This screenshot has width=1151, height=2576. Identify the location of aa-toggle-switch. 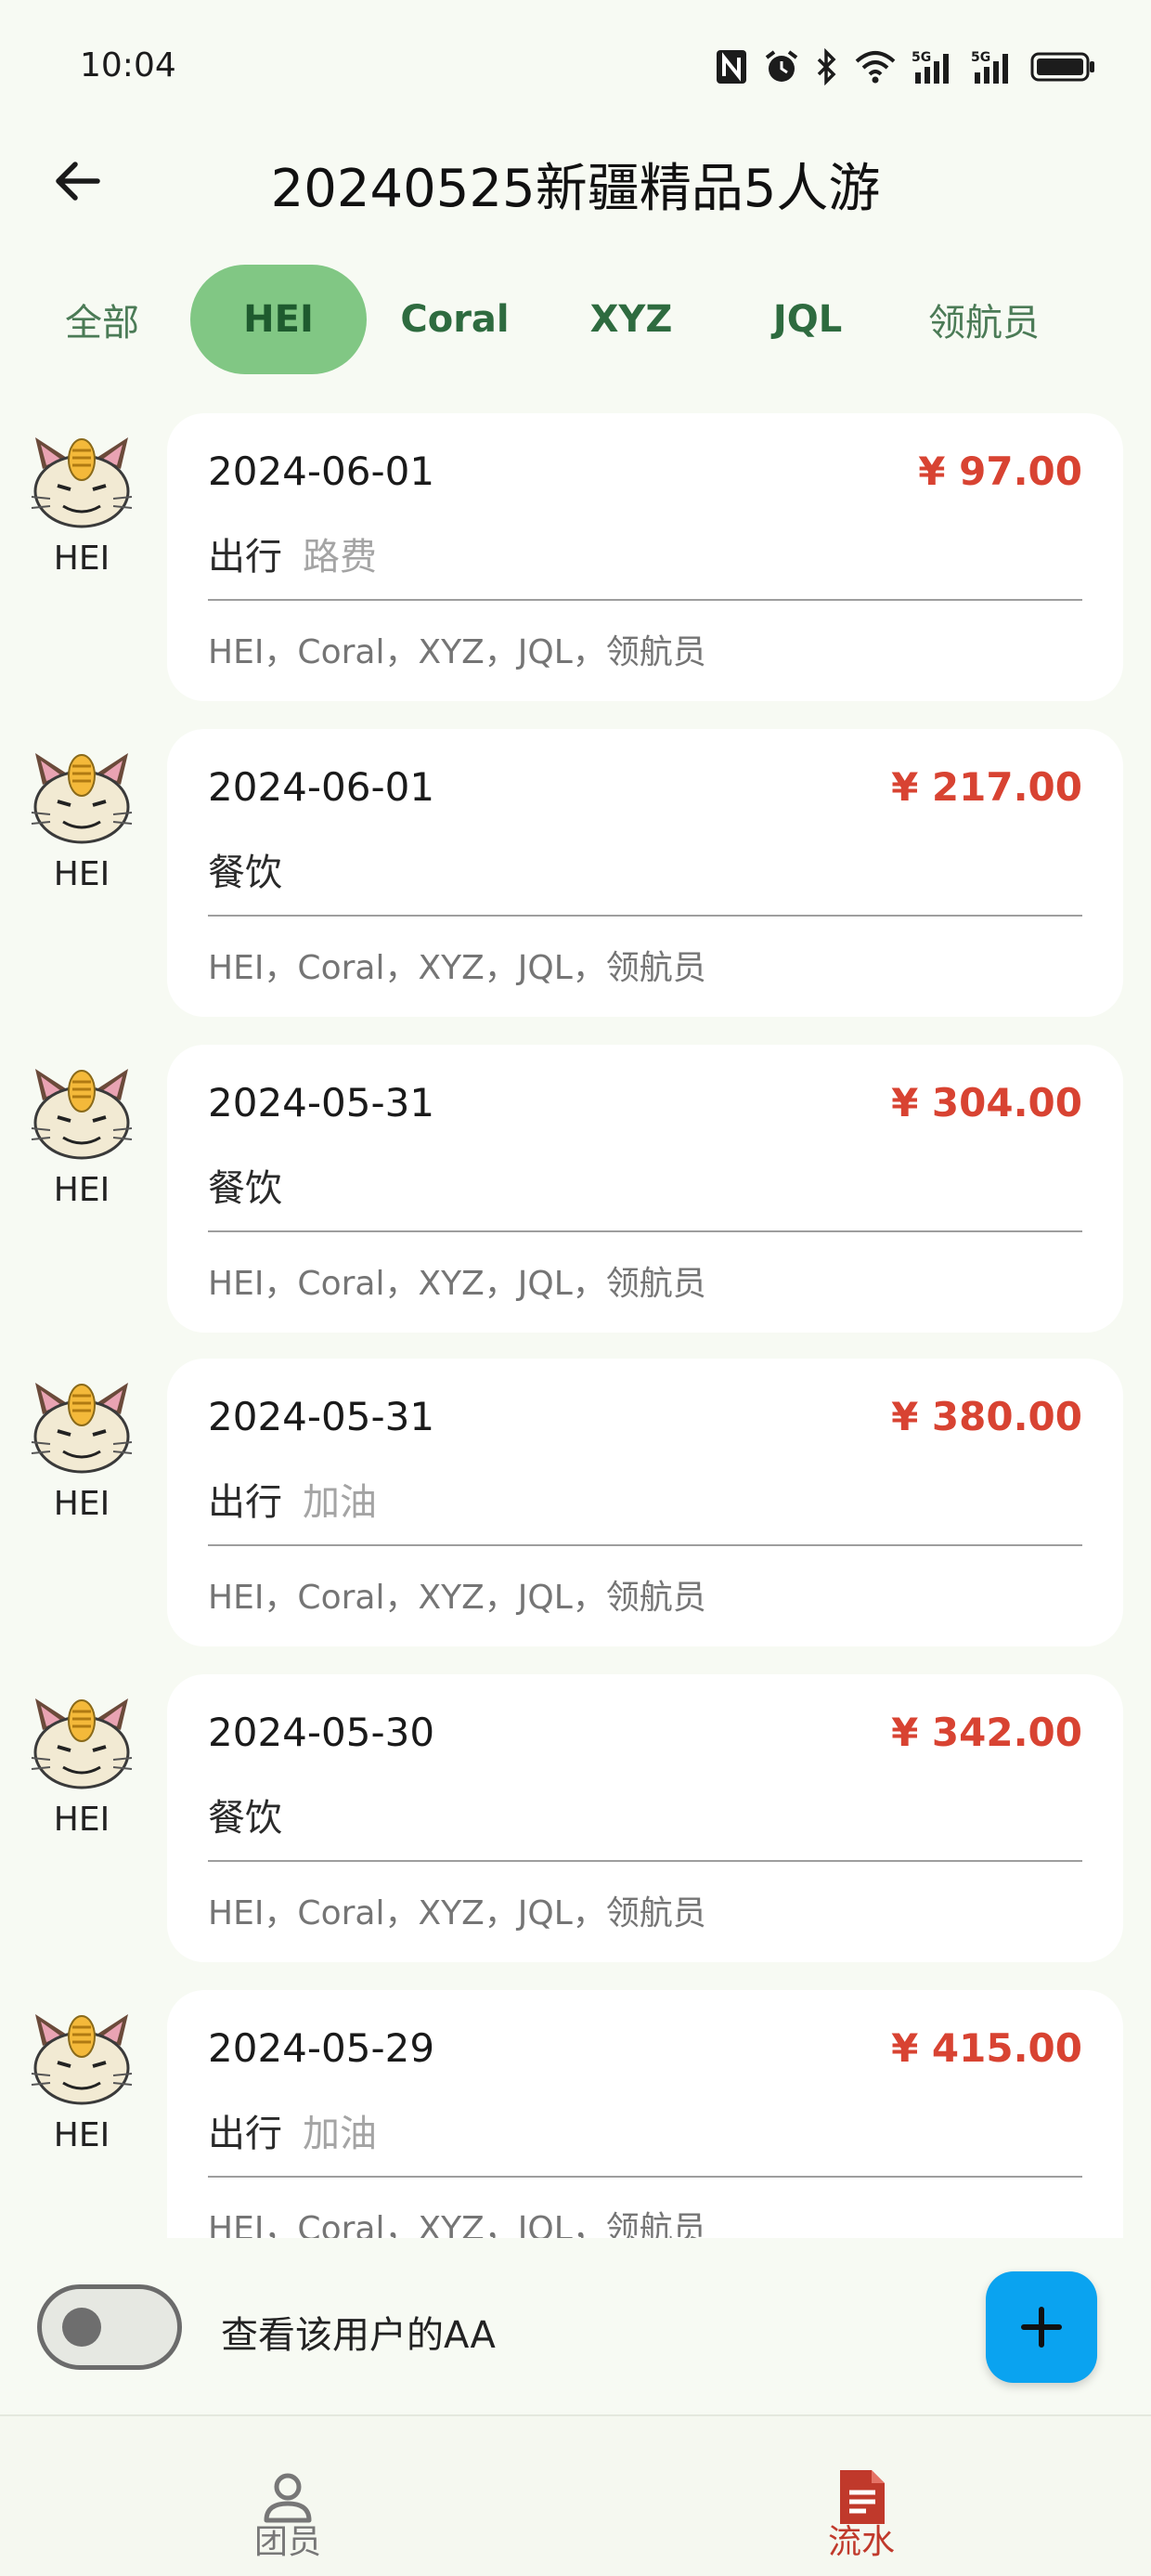
(109, 2327).